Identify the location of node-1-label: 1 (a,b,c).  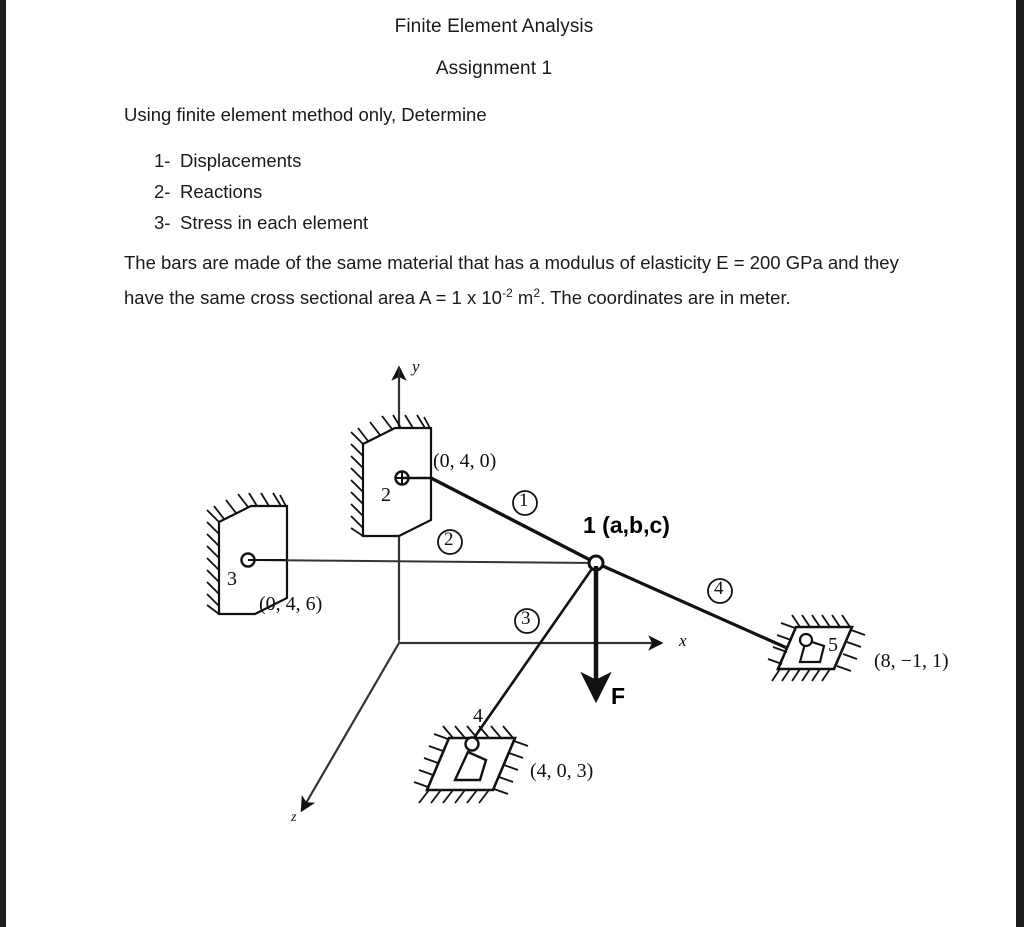
(626, 525).